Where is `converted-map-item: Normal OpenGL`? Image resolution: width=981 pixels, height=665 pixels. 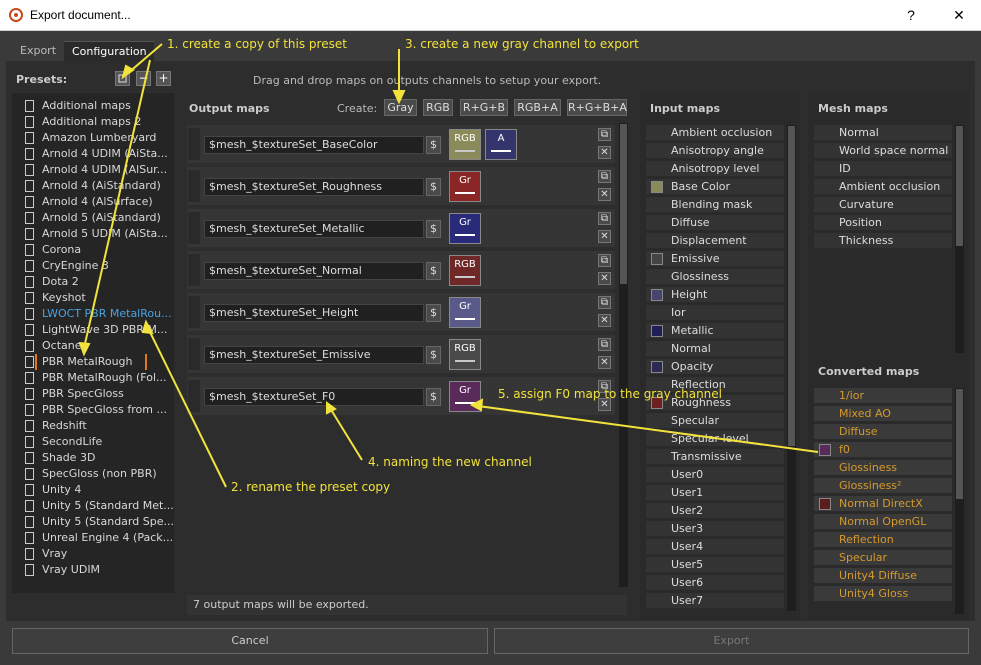
converted-map-item: Normal OpenGL is located at coordinates (883, 522).